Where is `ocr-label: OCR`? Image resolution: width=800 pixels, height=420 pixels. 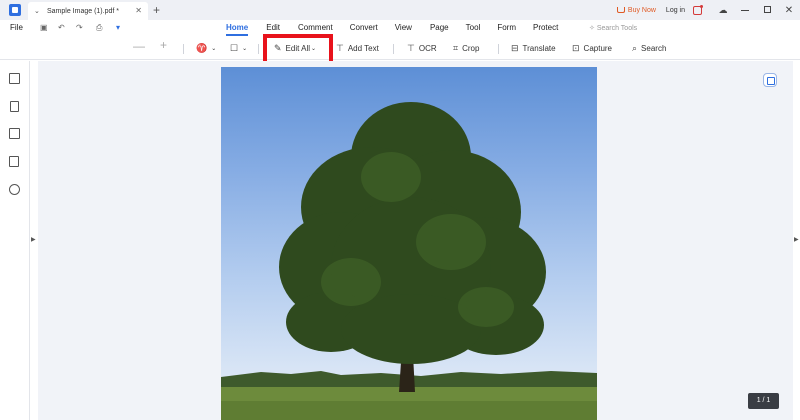 ocr-label: OCR is located at coordinates (427, 48).